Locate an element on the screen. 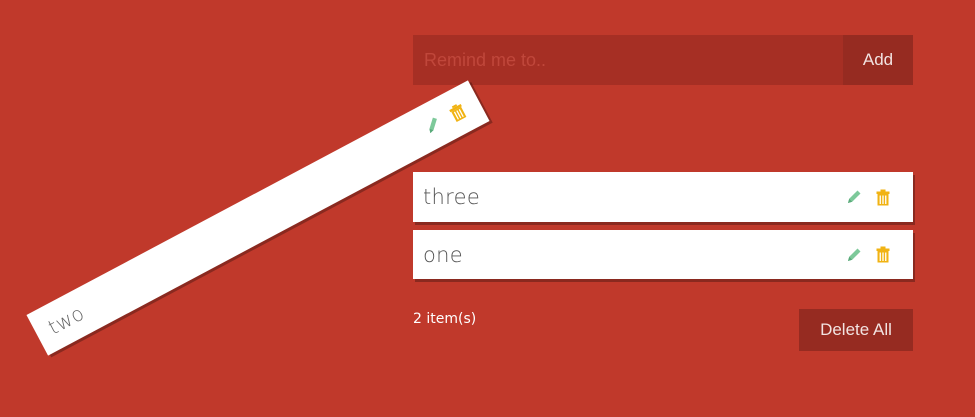  todo-text: one is located at coordinates (443, 254).